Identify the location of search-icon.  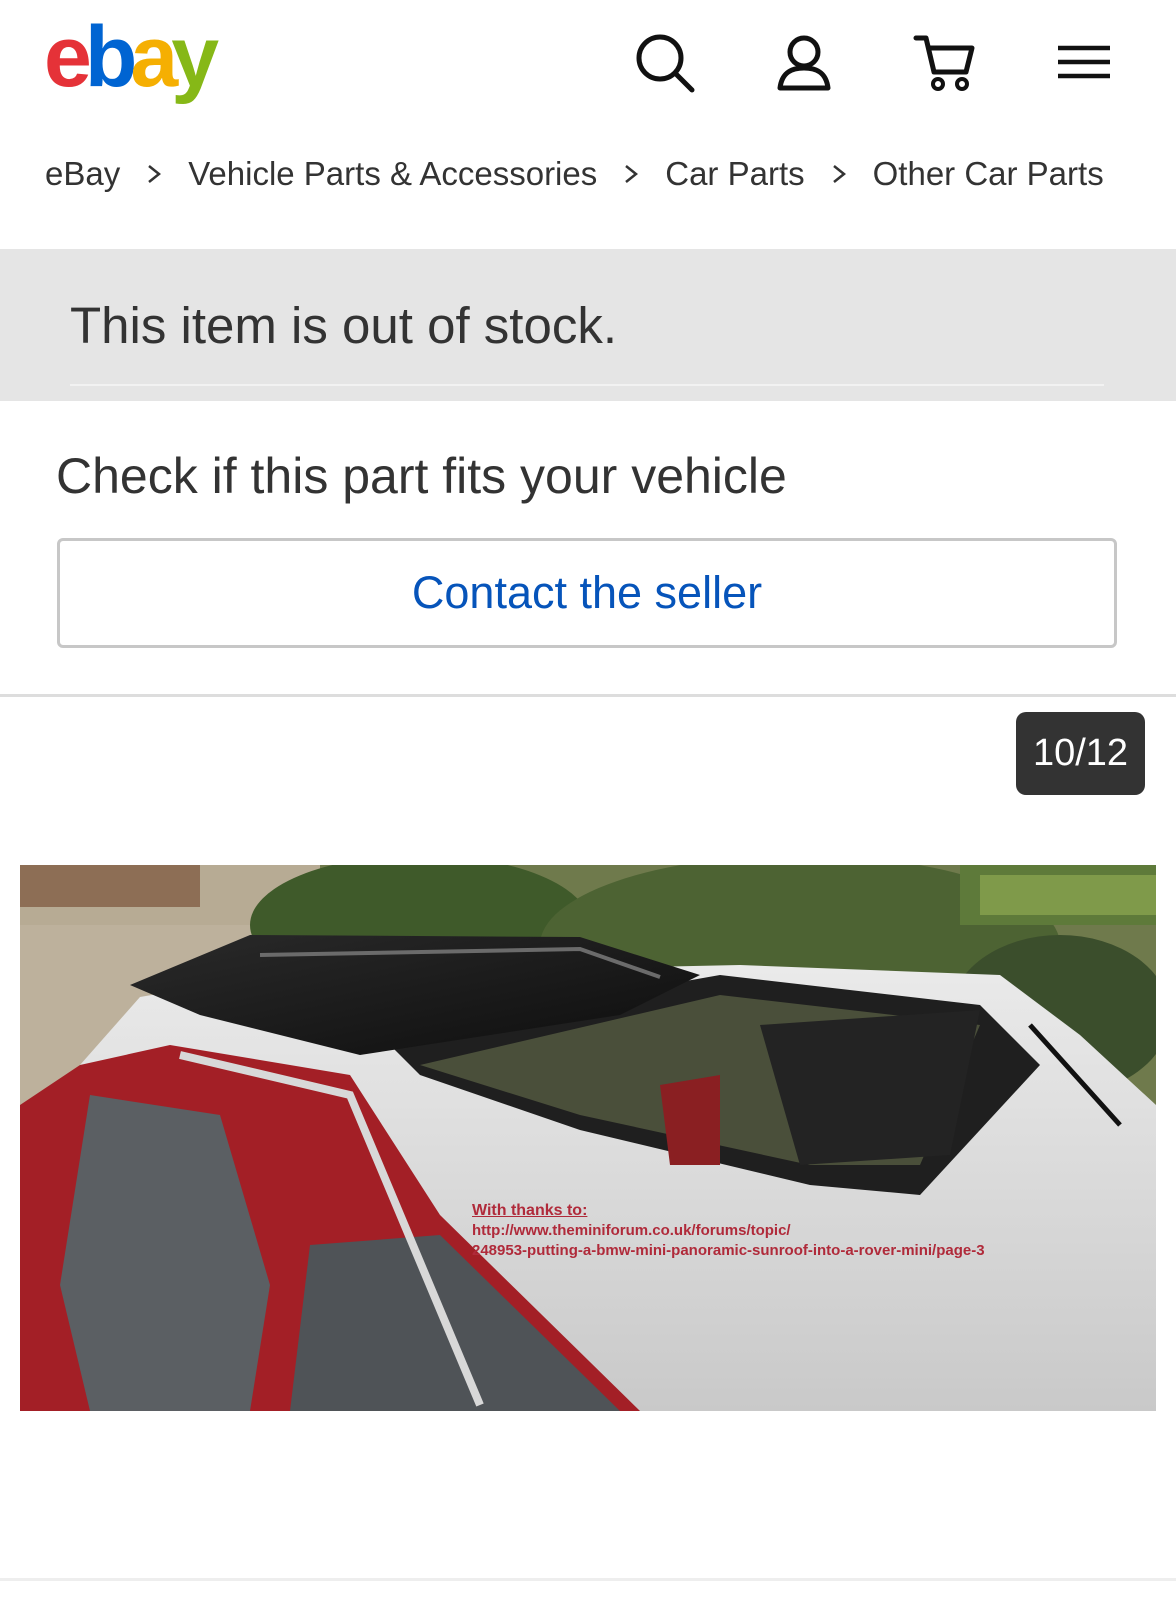
(664, 62).